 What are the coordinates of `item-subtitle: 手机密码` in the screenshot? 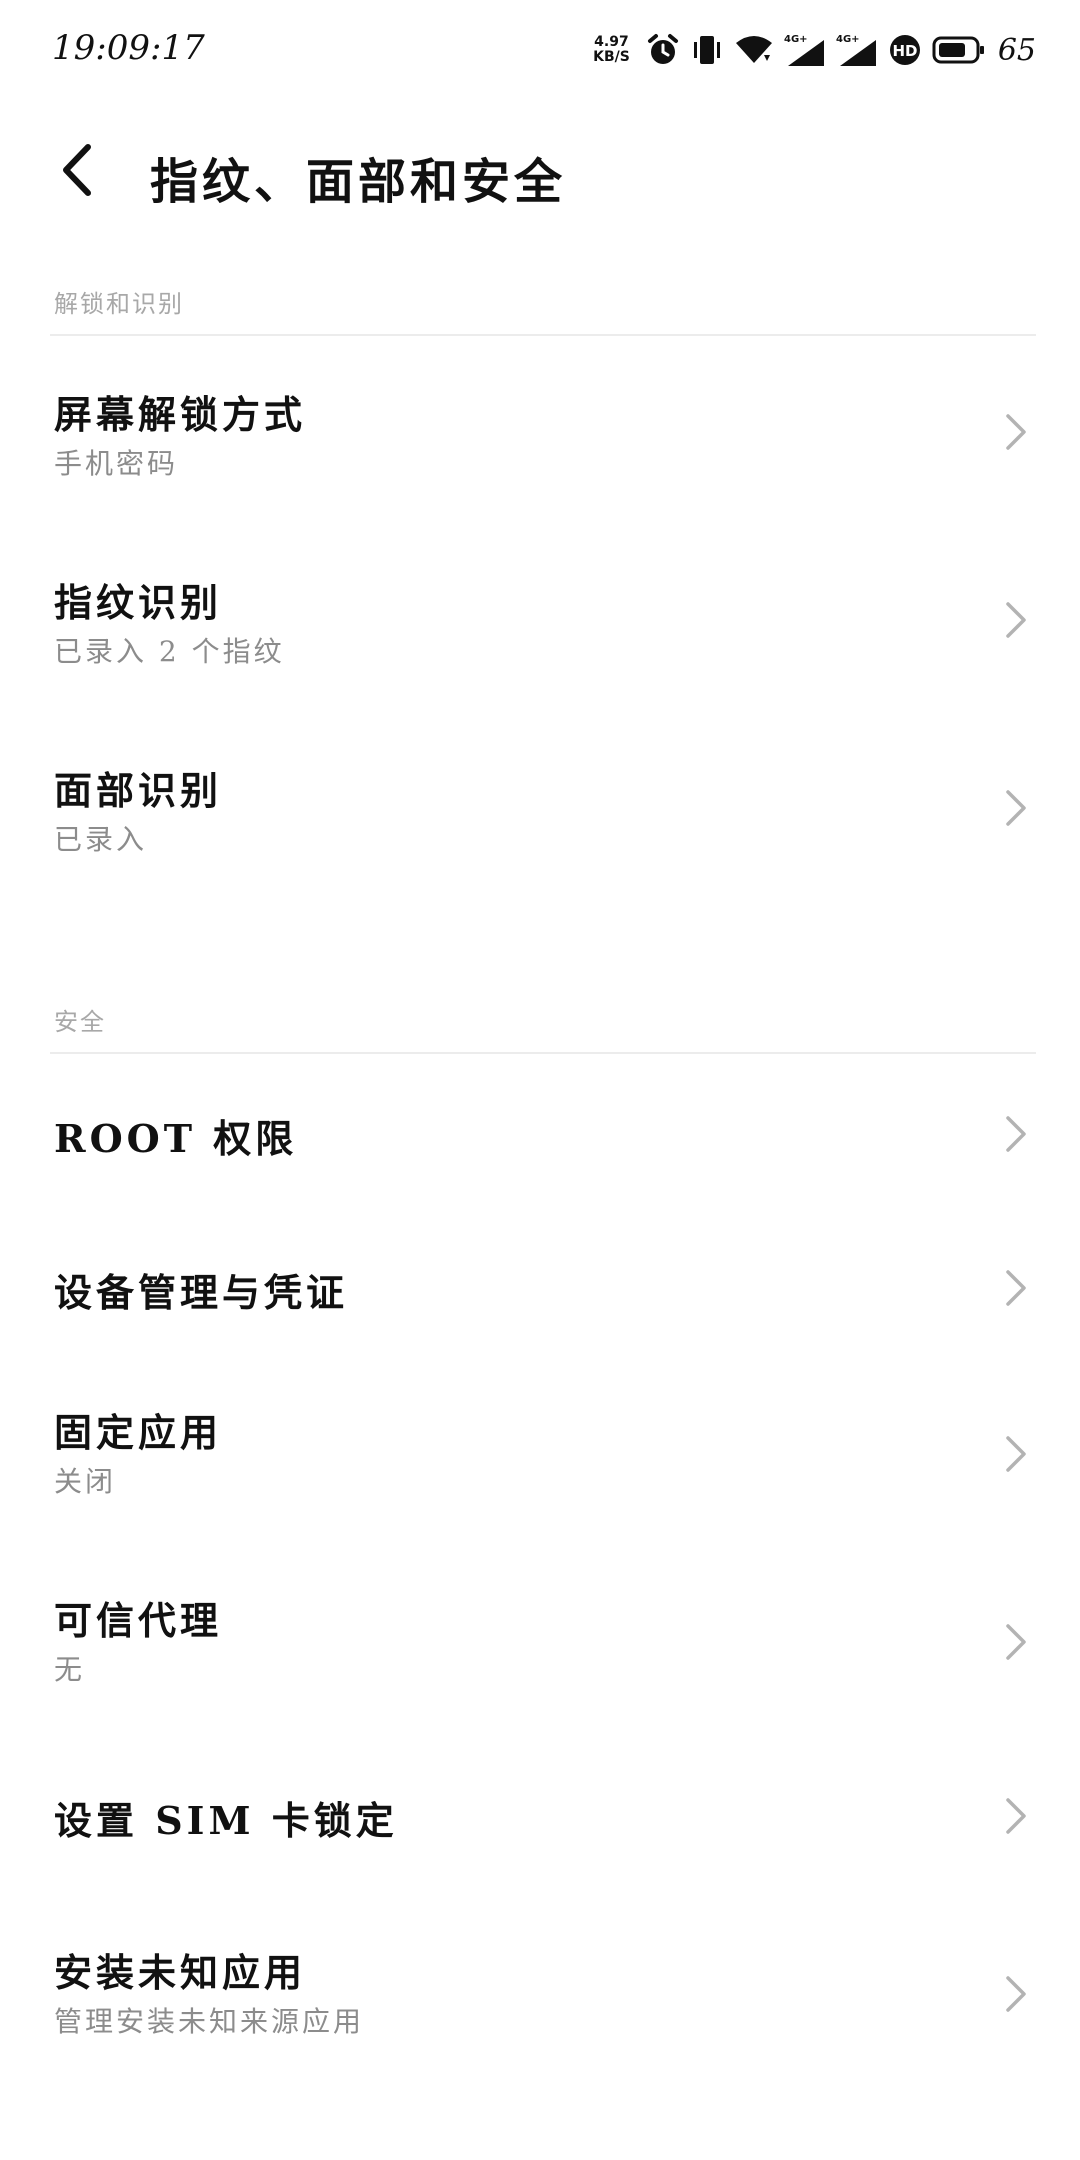 It's located at (116, 463).